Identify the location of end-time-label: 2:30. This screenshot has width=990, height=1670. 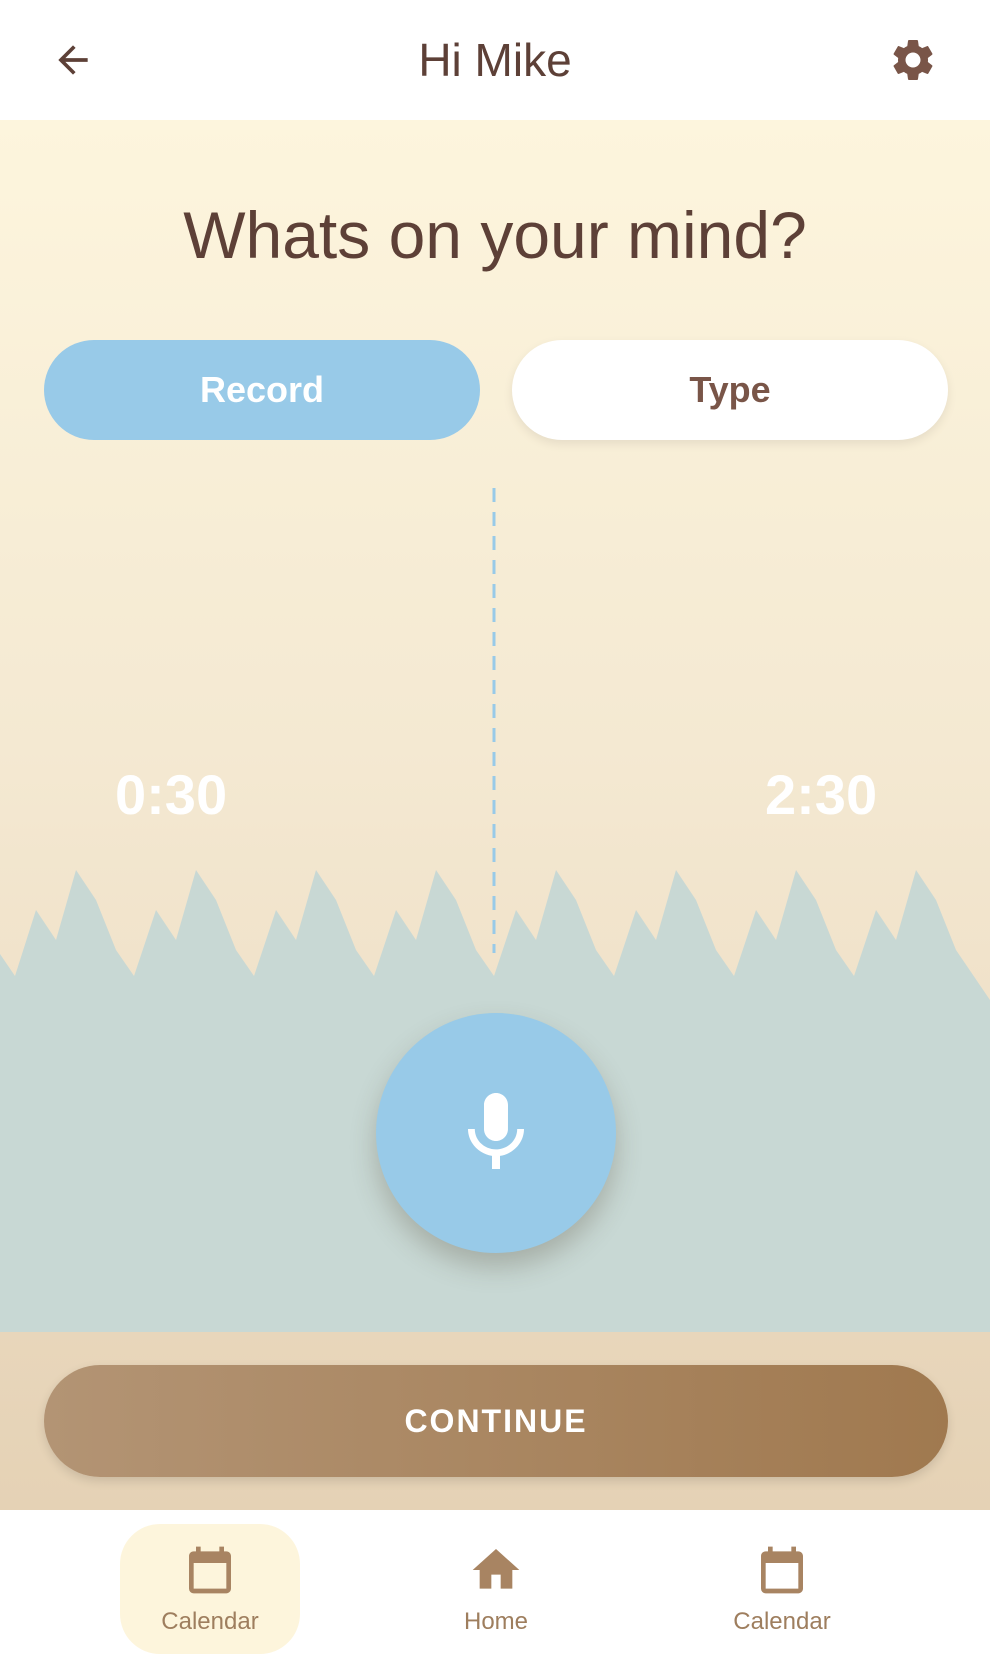
(821, 794).